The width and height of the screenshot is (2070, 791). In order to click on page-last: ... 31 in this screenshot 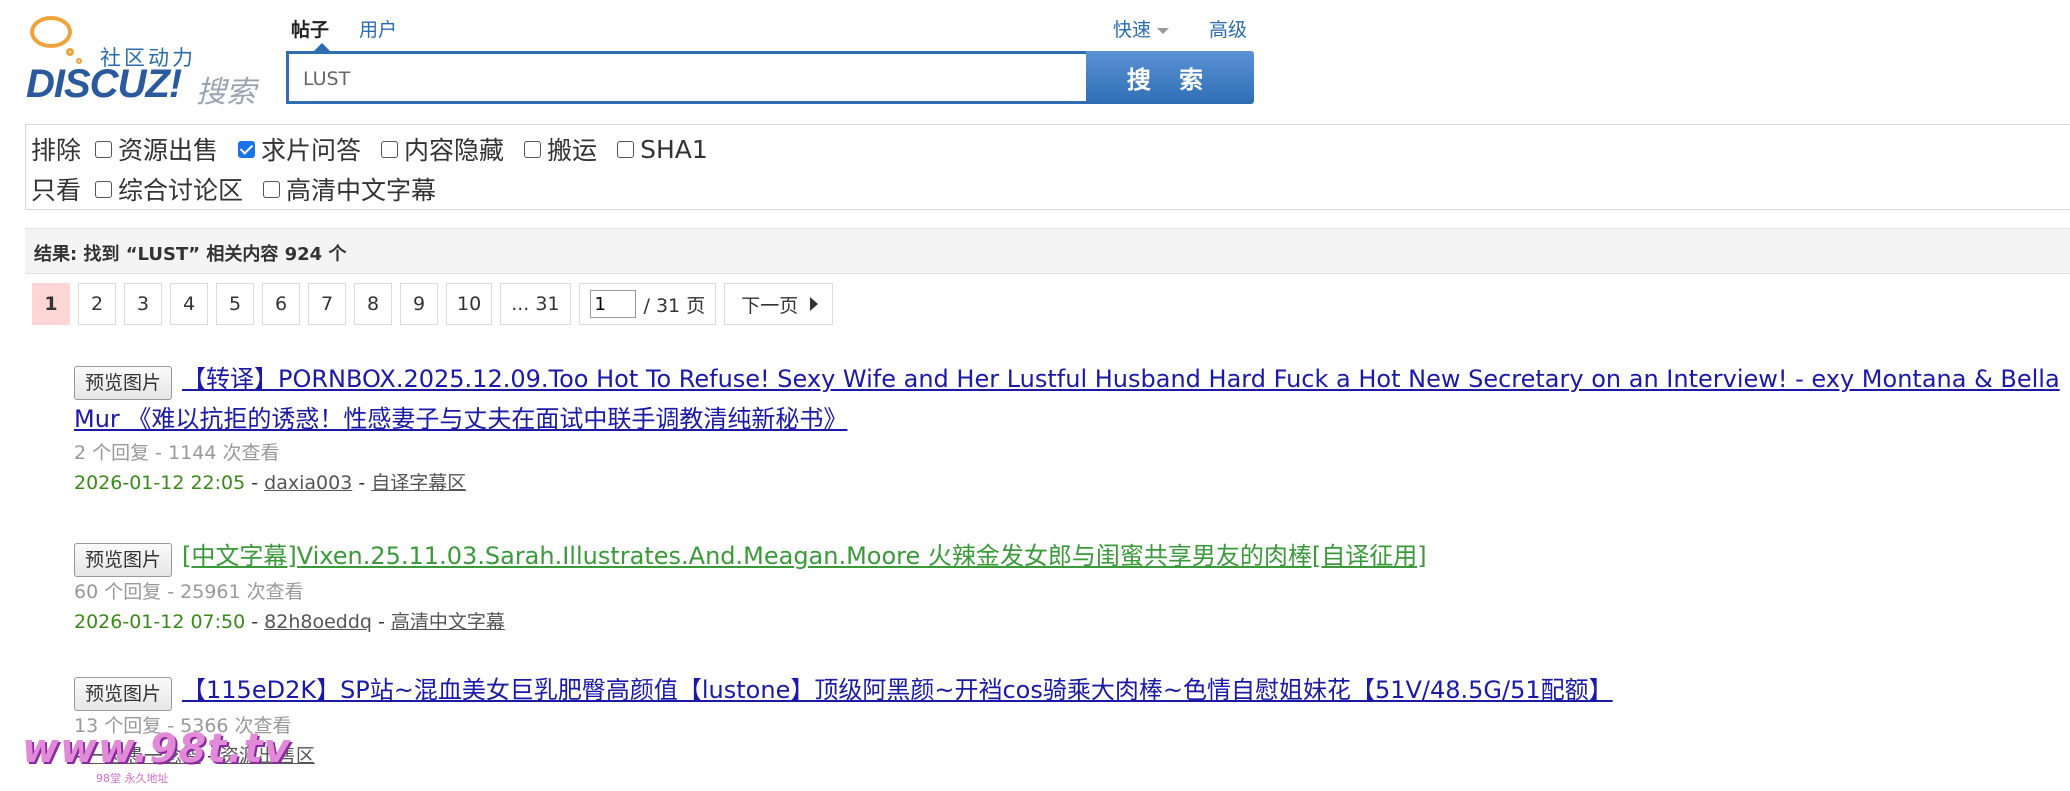, I will do `click(535, 304)`.